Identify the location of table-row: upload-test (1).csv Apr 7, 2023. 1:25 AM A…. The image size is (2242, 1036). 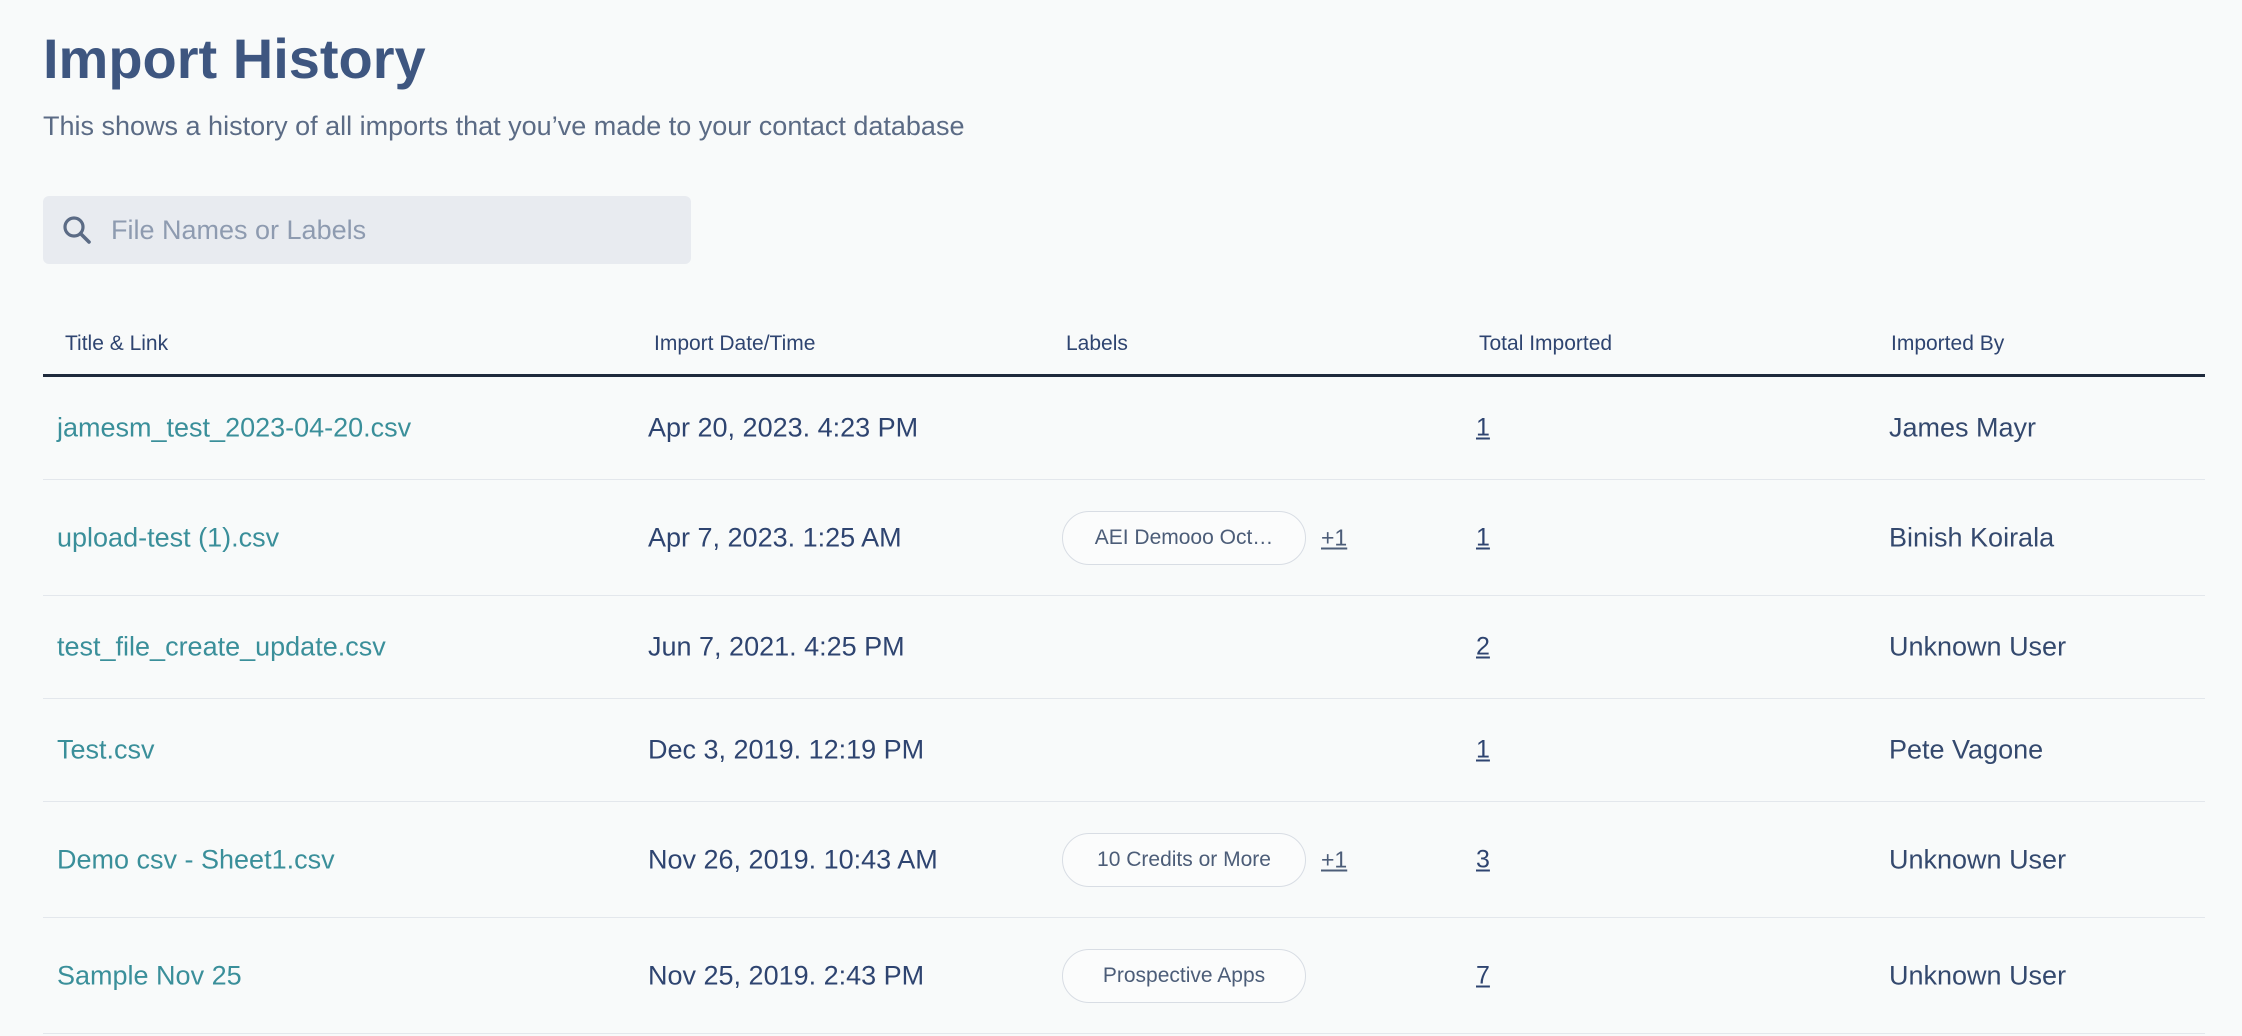
(1124, 538).